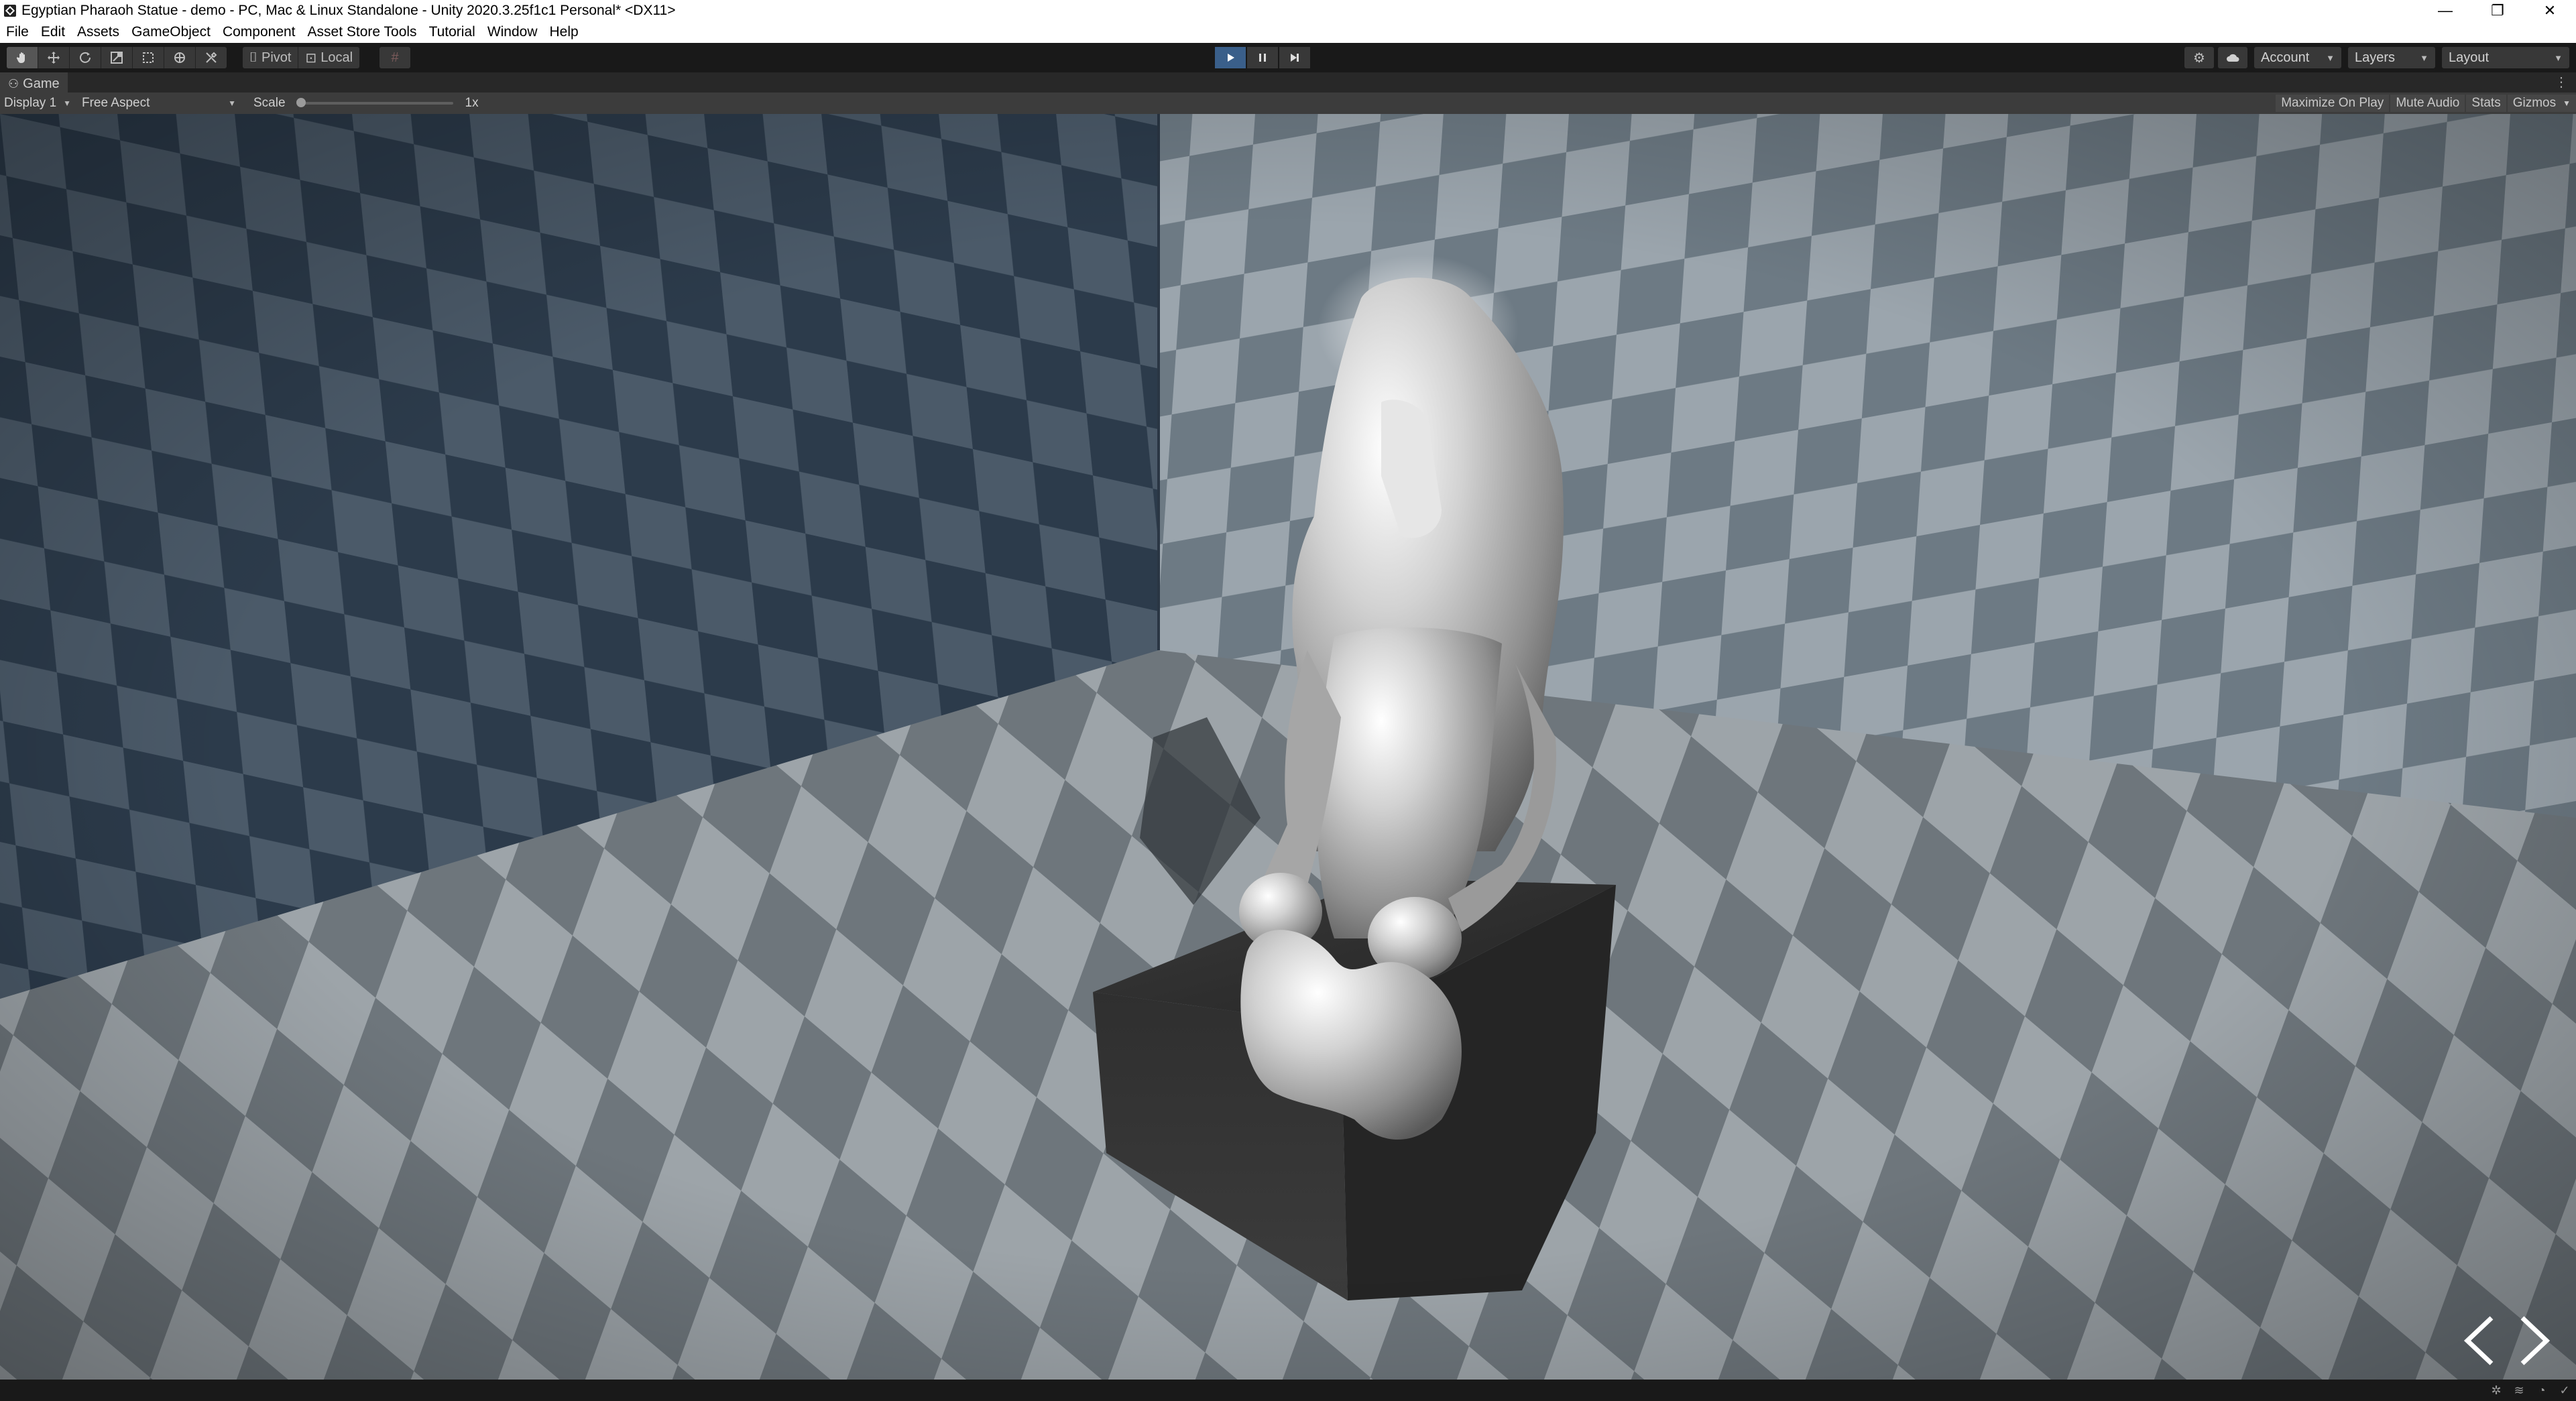 The image size is (2576, 1401). I want to click on hand-tool-icon, so click(22, 58).